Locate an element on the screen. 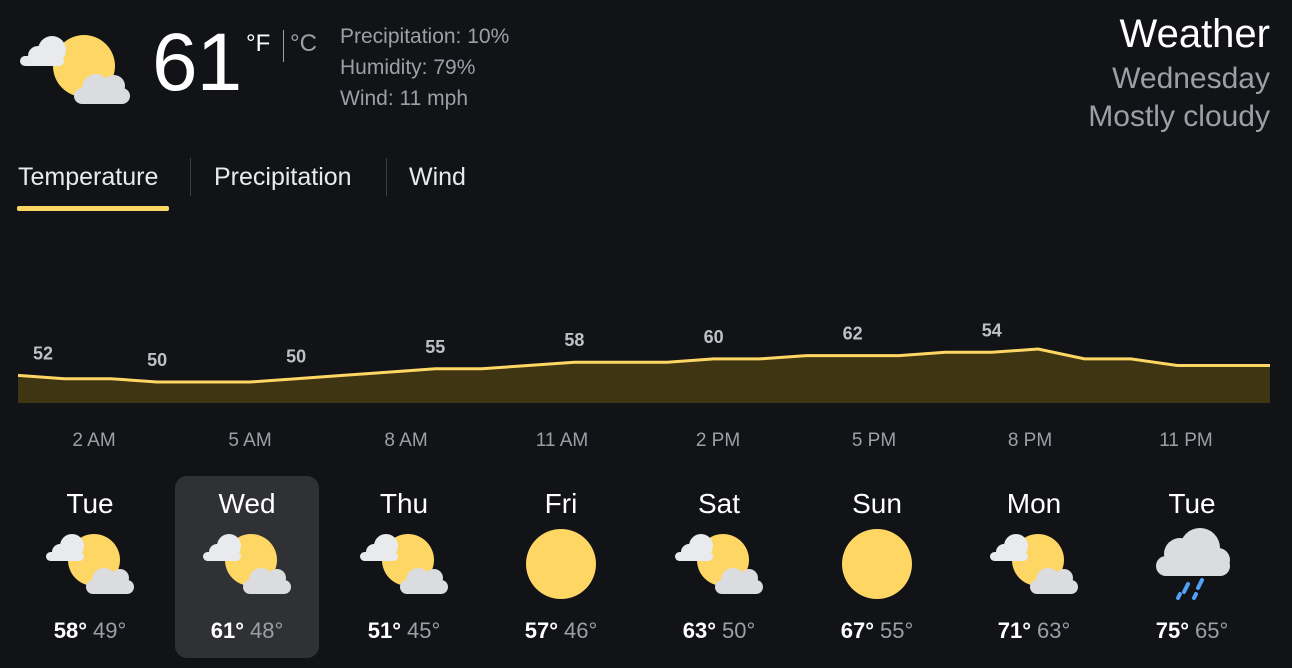 The width and height of the screenshot is (1292, 668). forecast-day: Wed 61° 48° is located at coordinates (247, 567).